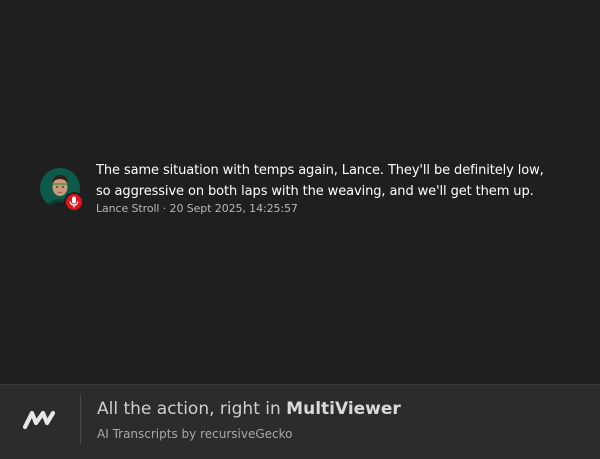  I want to click on footer-title: All the action, right in MultiViewer, so click(249, 409).